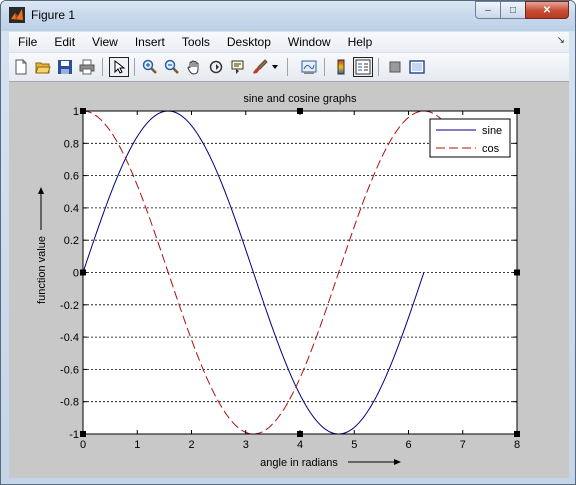  Describe the element at coordinates (289, 67) in the screenshot. I see `figure-toolbar` at that location.